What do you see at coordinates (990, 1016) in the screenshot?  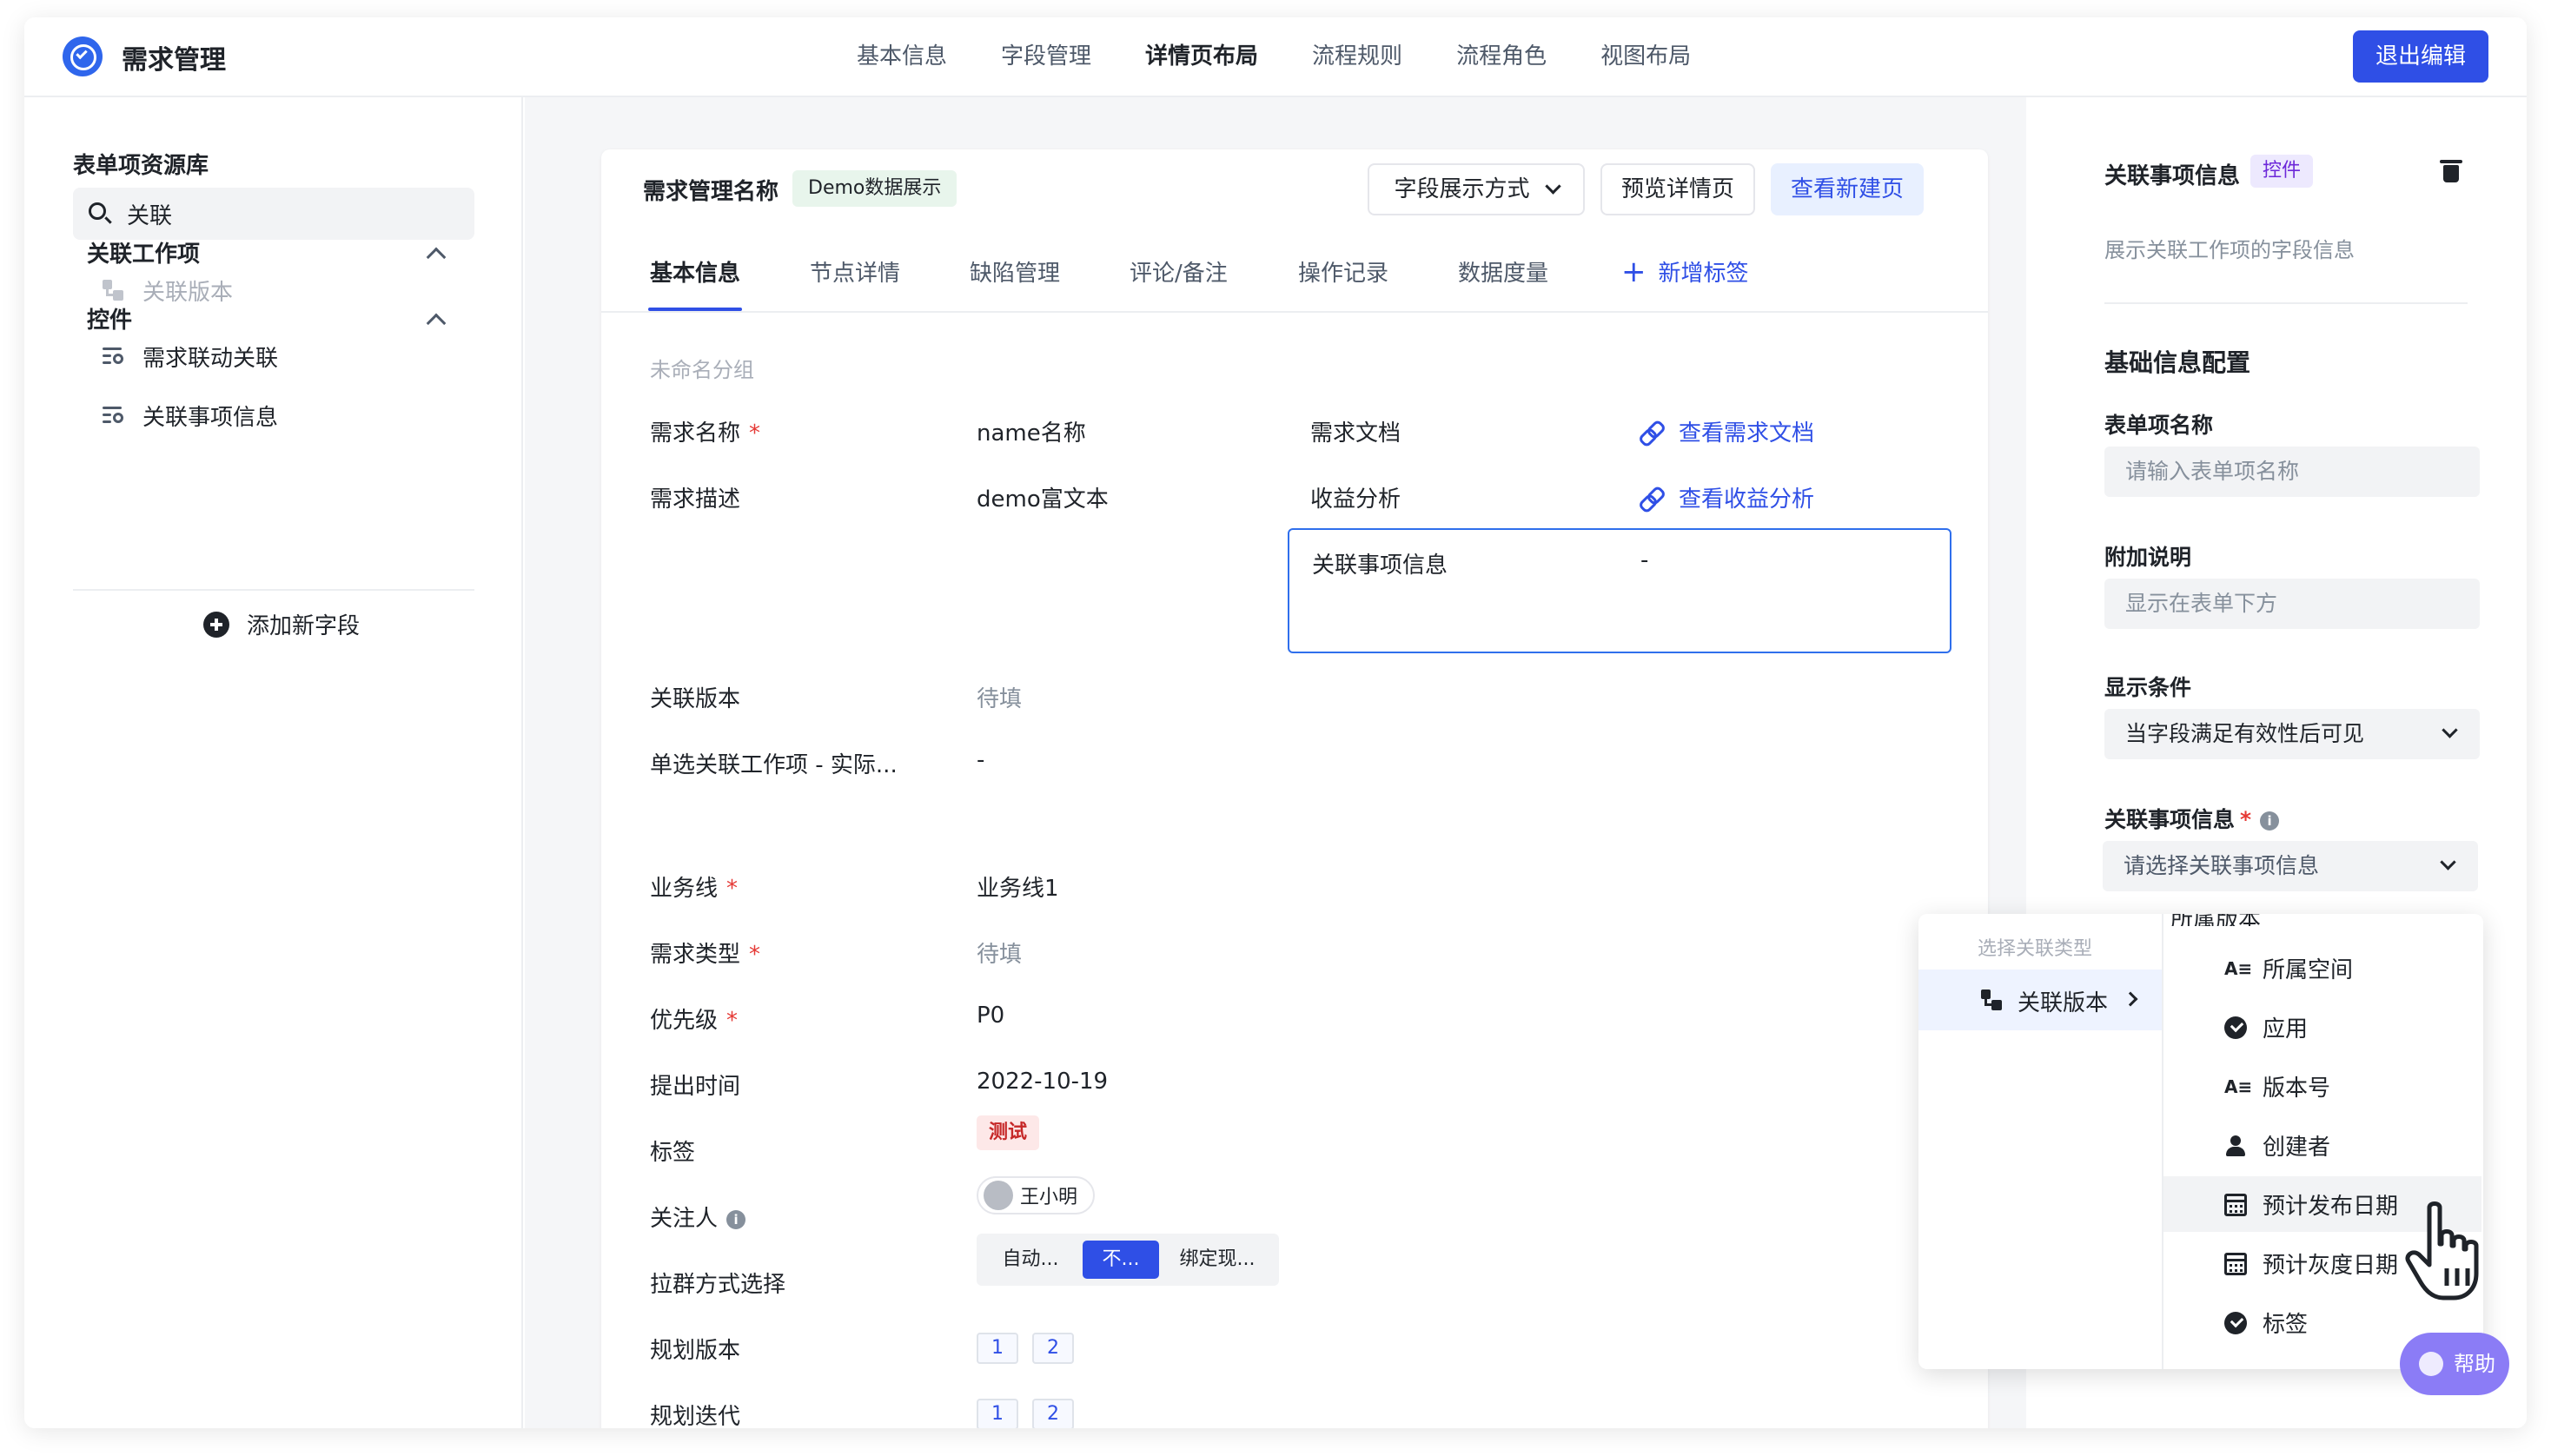 I see `field-value-priority: P0` at bounding box center [990, 1016].